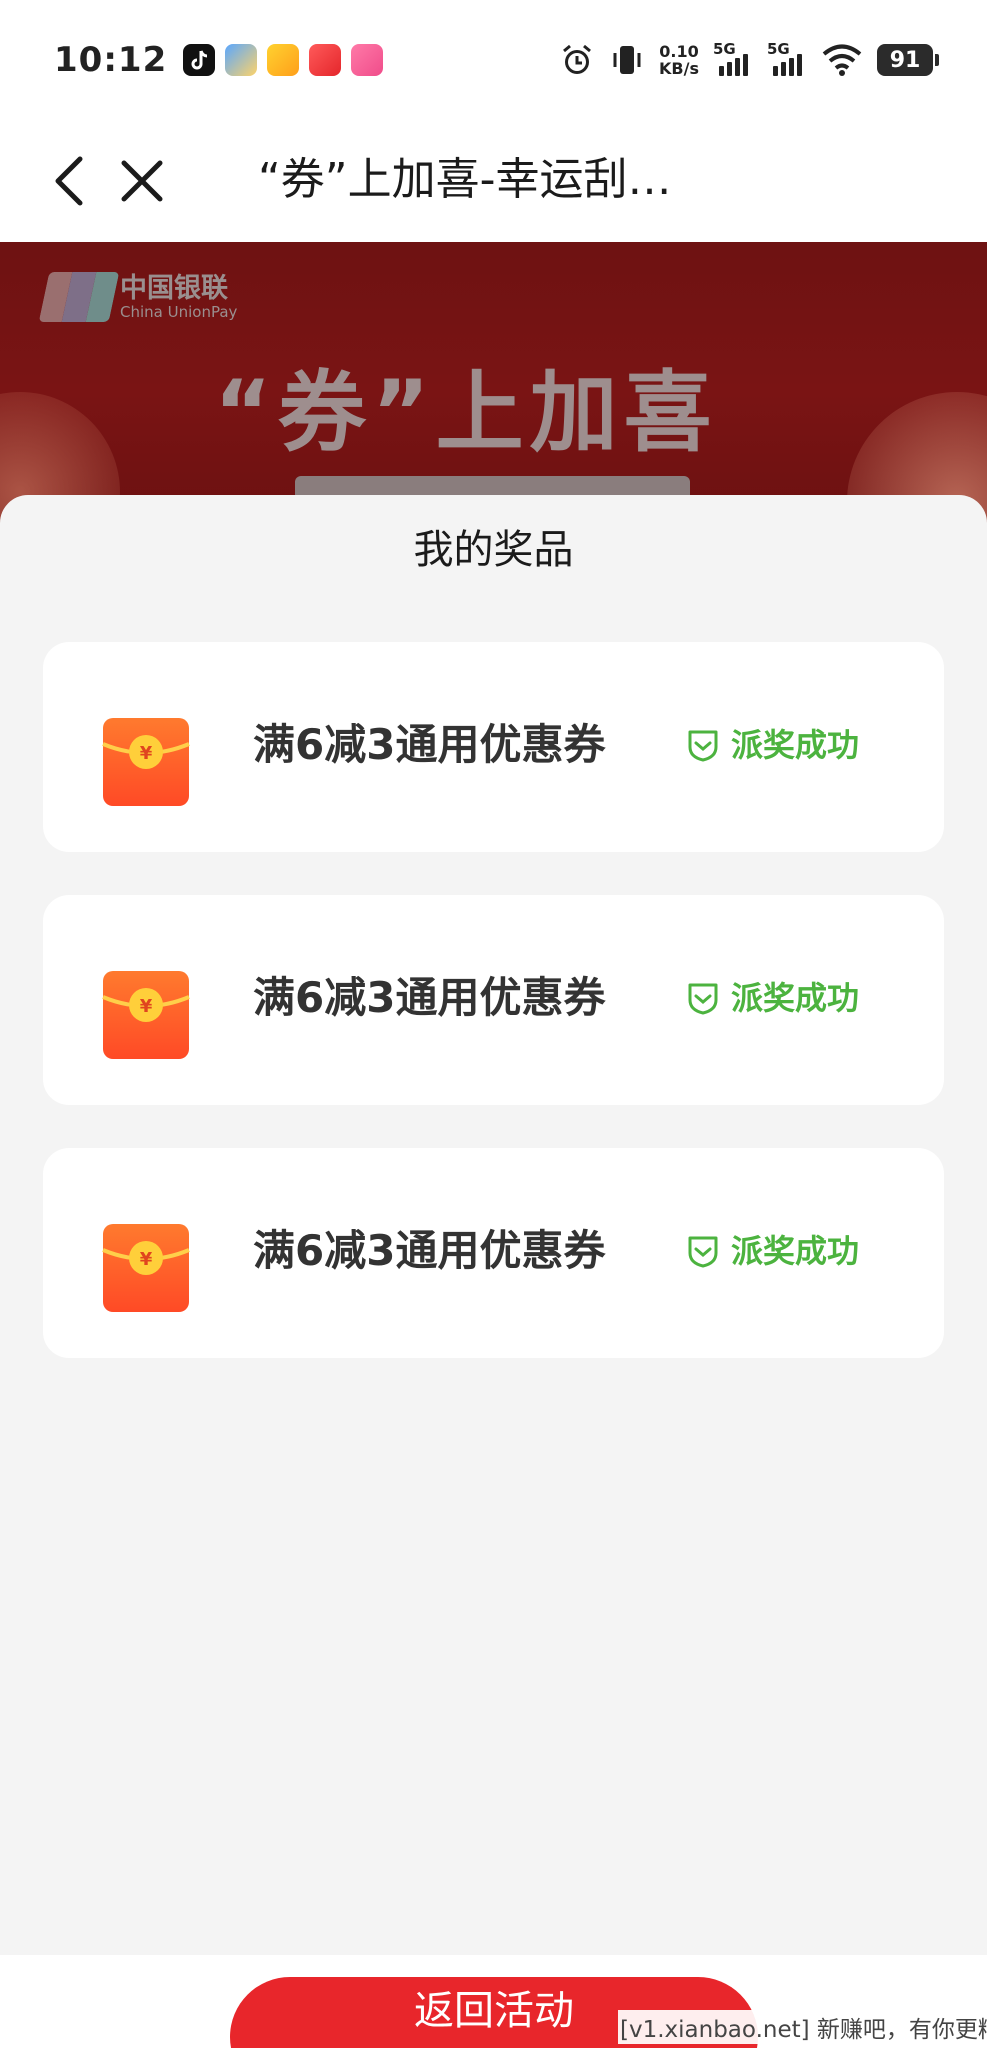 The image size is (987, 2048). Describe the element at coordinates (493, 60) in the screenshot. I see `status-bar: 10:12 0.10 KB/s 5G 5G 91` at that location.